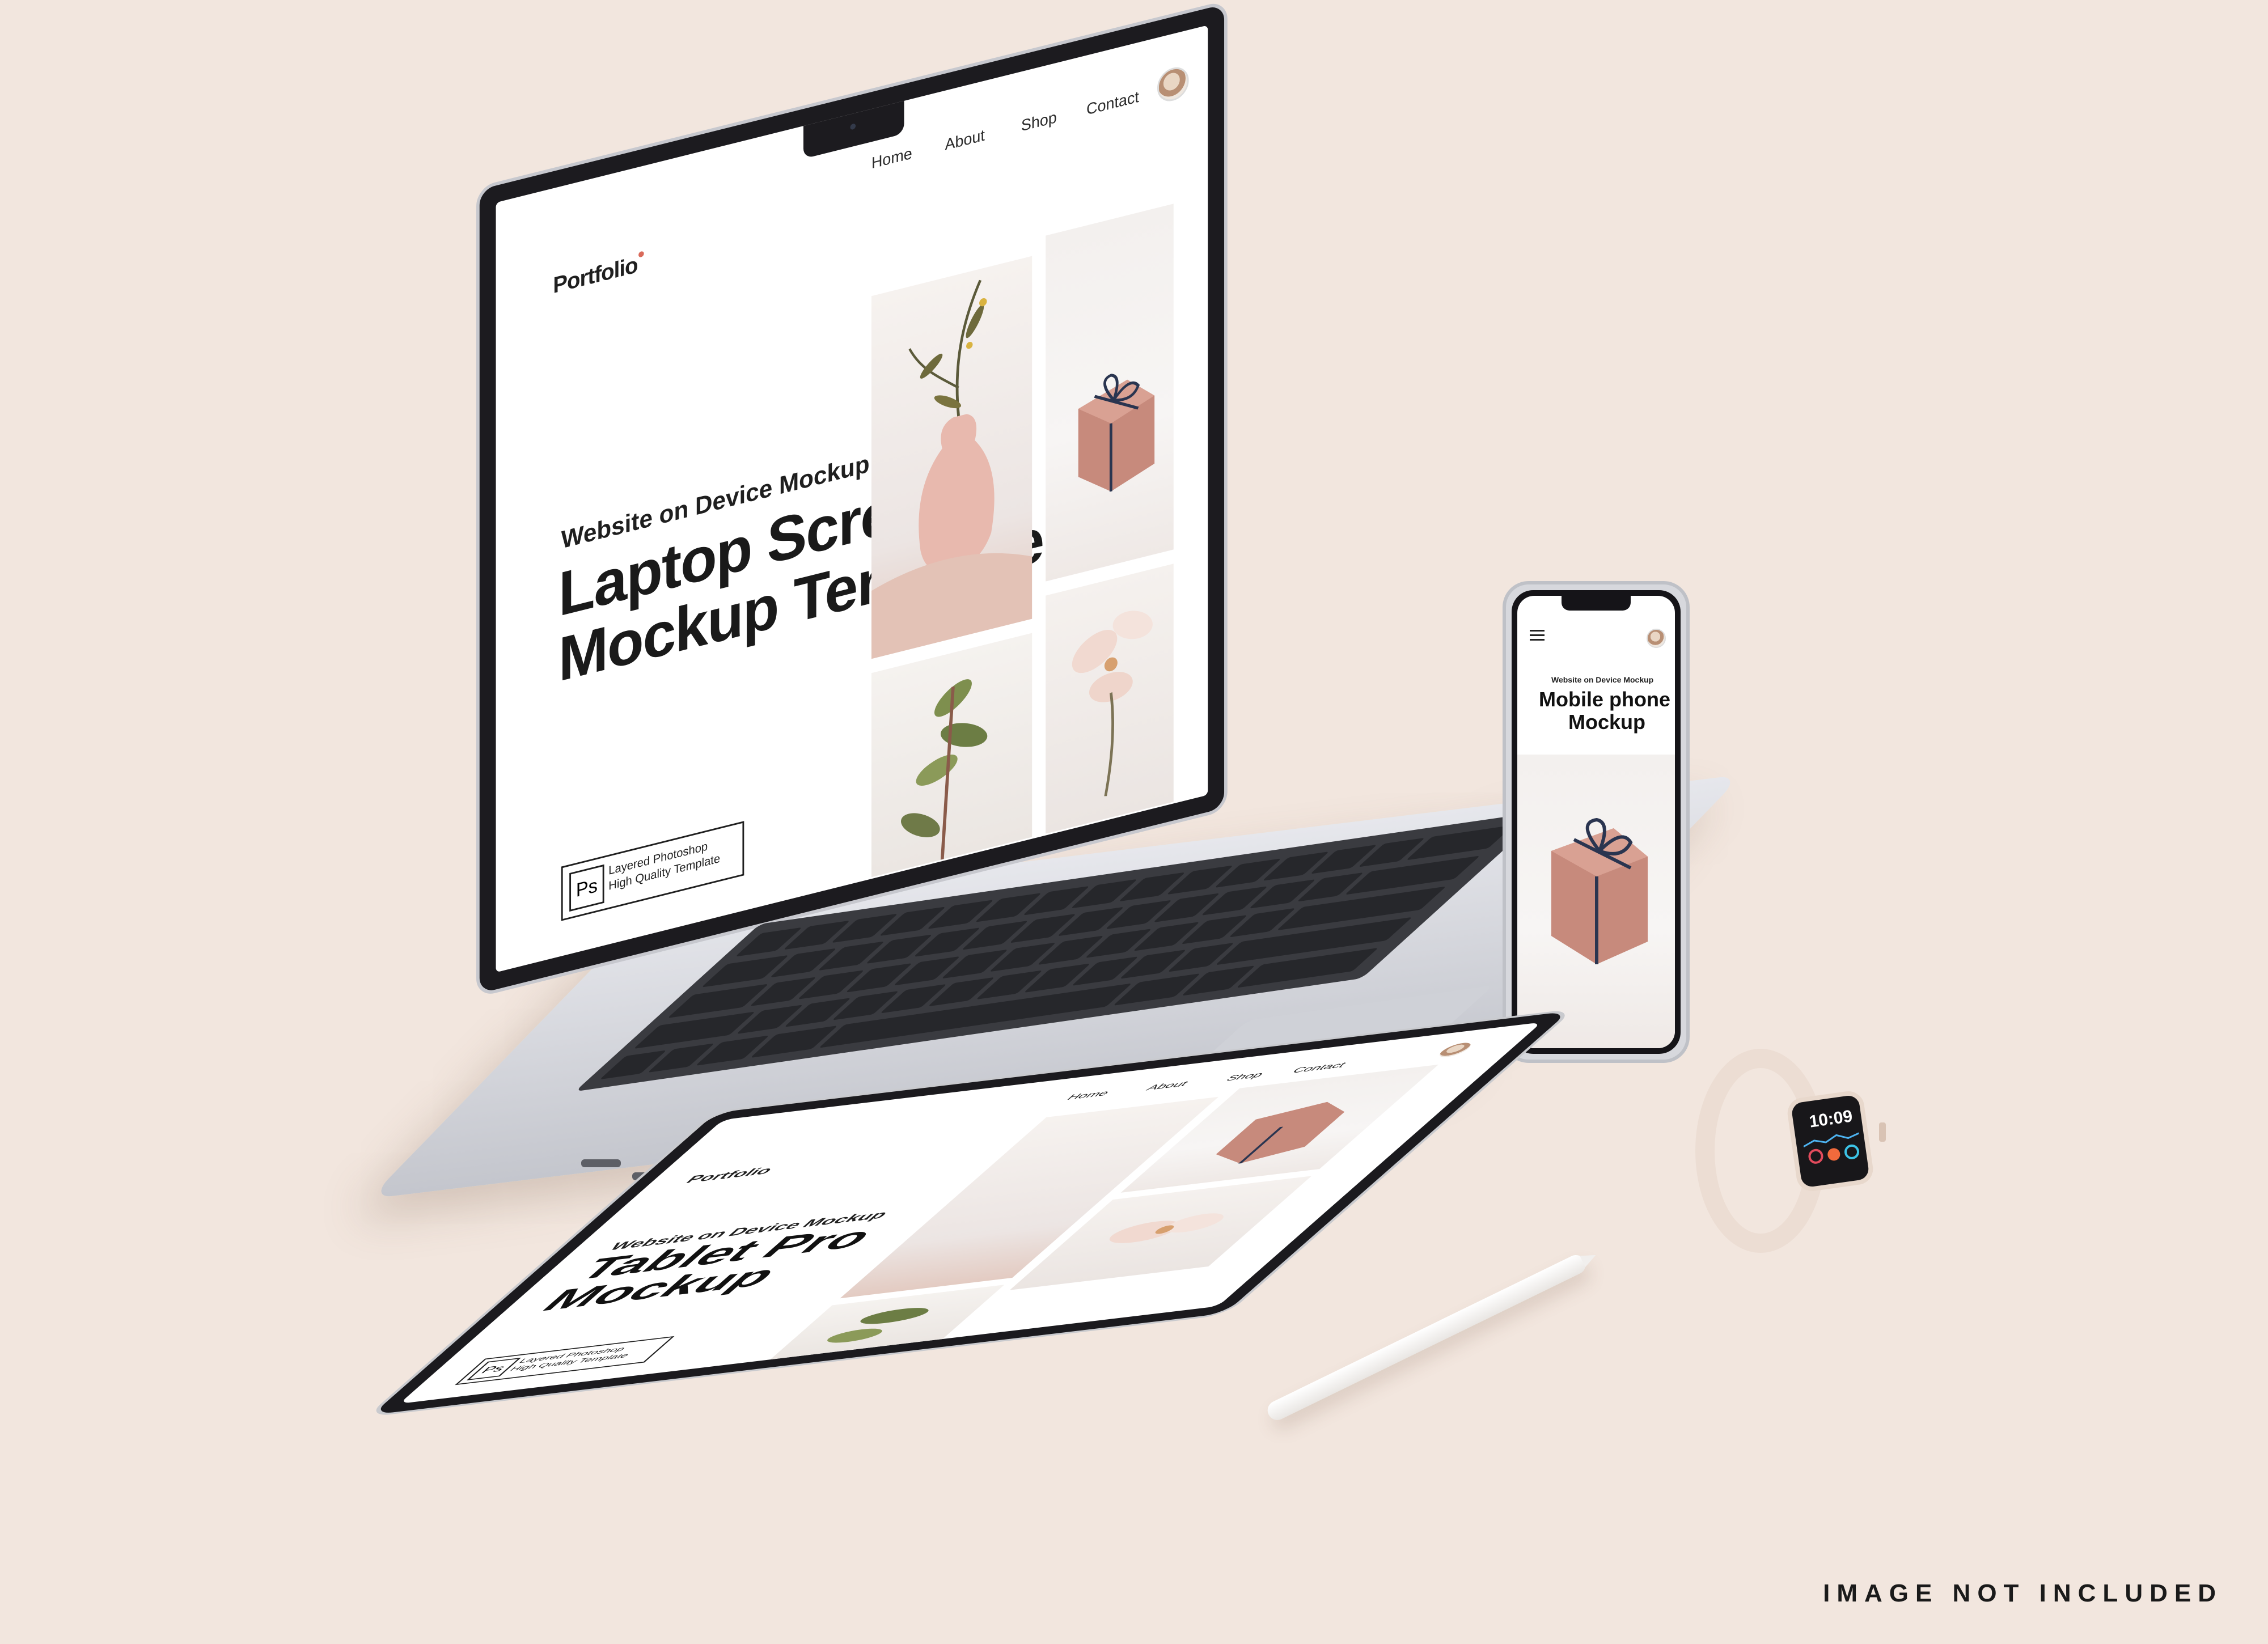 This screenshot has width=2268, height=1644. What do you see at coordinates (952, 469) in the screenshot?
I see `vase-illustration` at bounding box center [952, 469].